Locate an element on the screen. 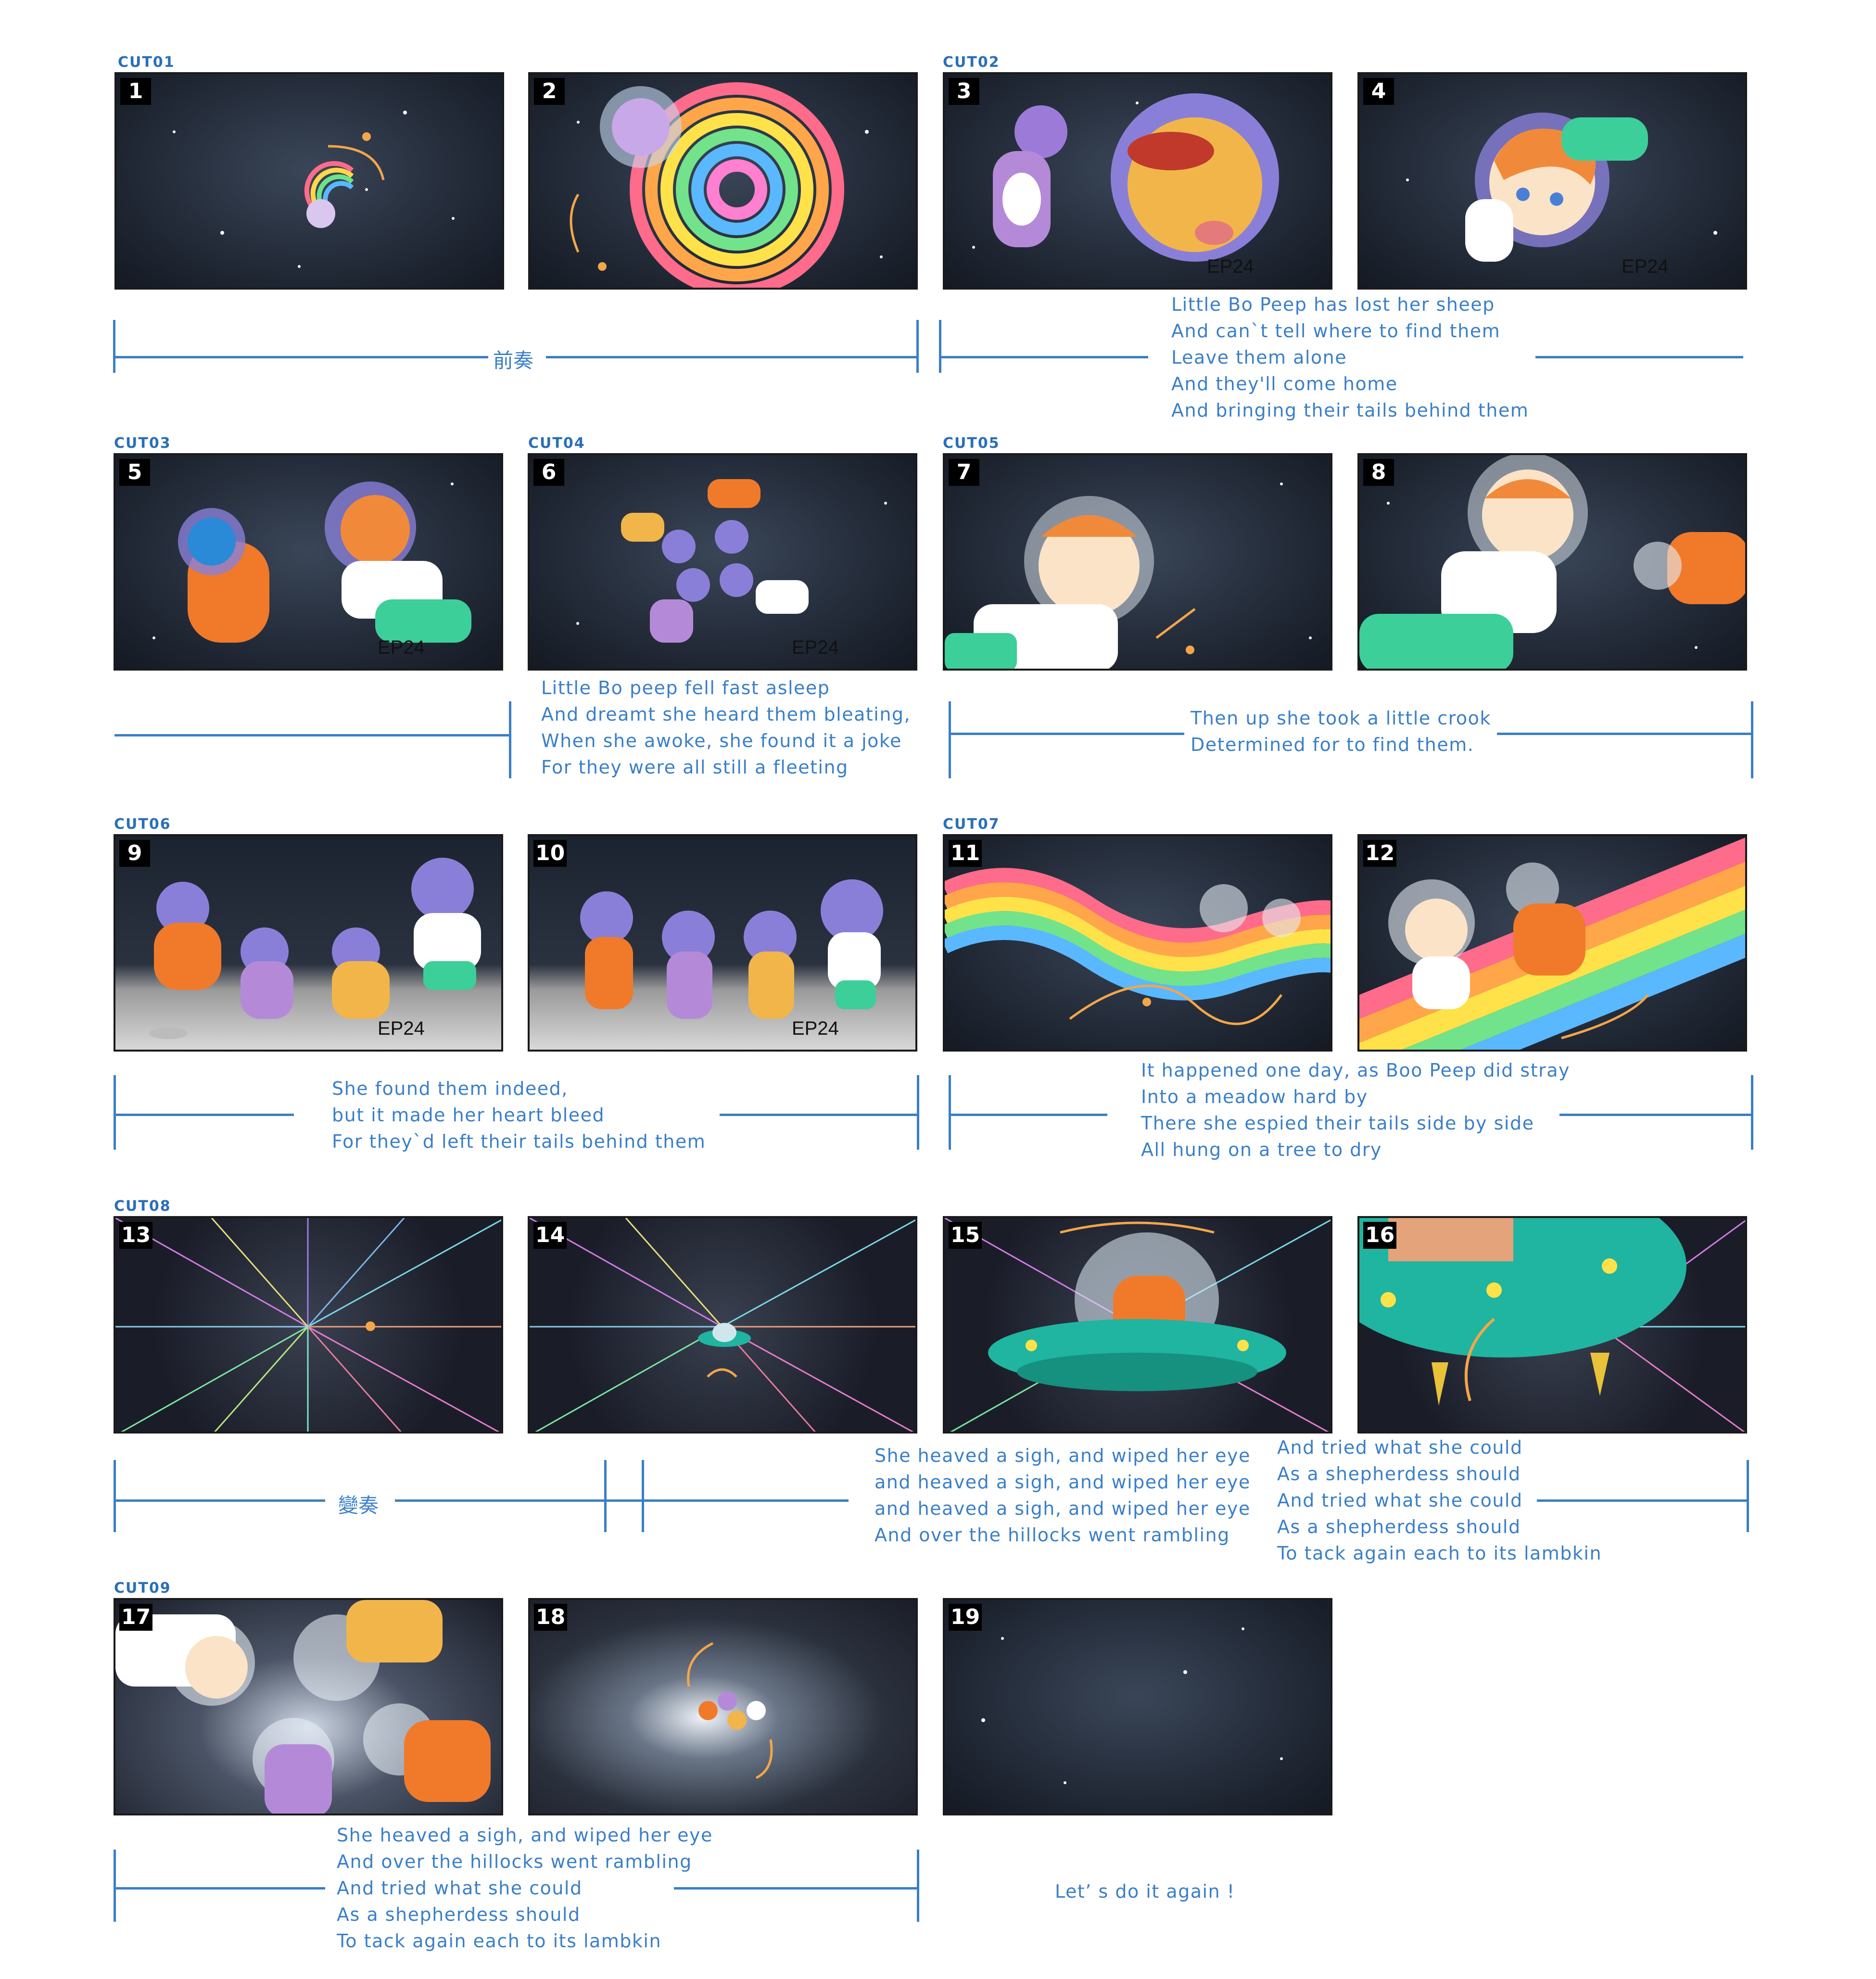 This screenshot has height=1979, width=1876. storyboard-panel: 9 EP24 is located at coordinates (308, 943).